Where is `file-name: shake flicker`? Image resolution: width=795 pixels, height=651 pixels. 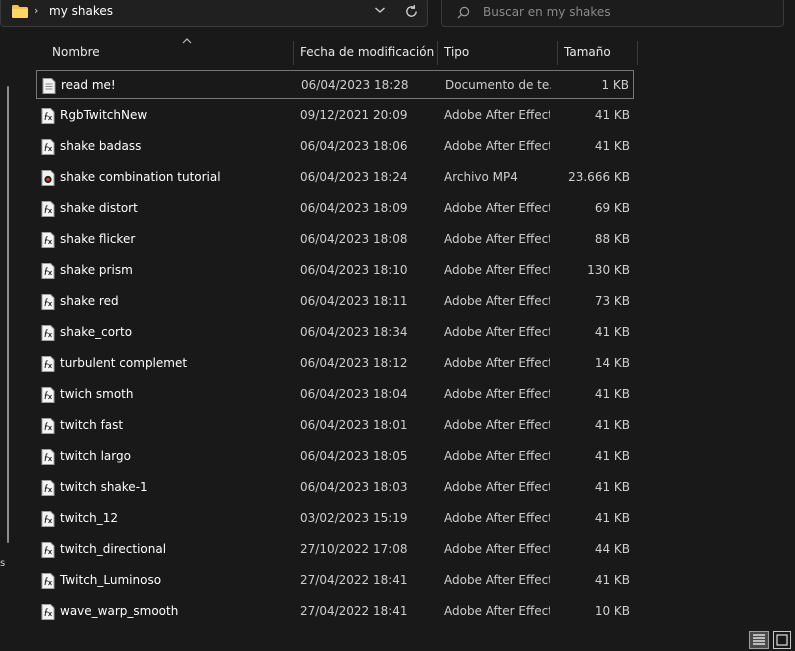
file-name: shake flicker is located at coordinates (97, 239).